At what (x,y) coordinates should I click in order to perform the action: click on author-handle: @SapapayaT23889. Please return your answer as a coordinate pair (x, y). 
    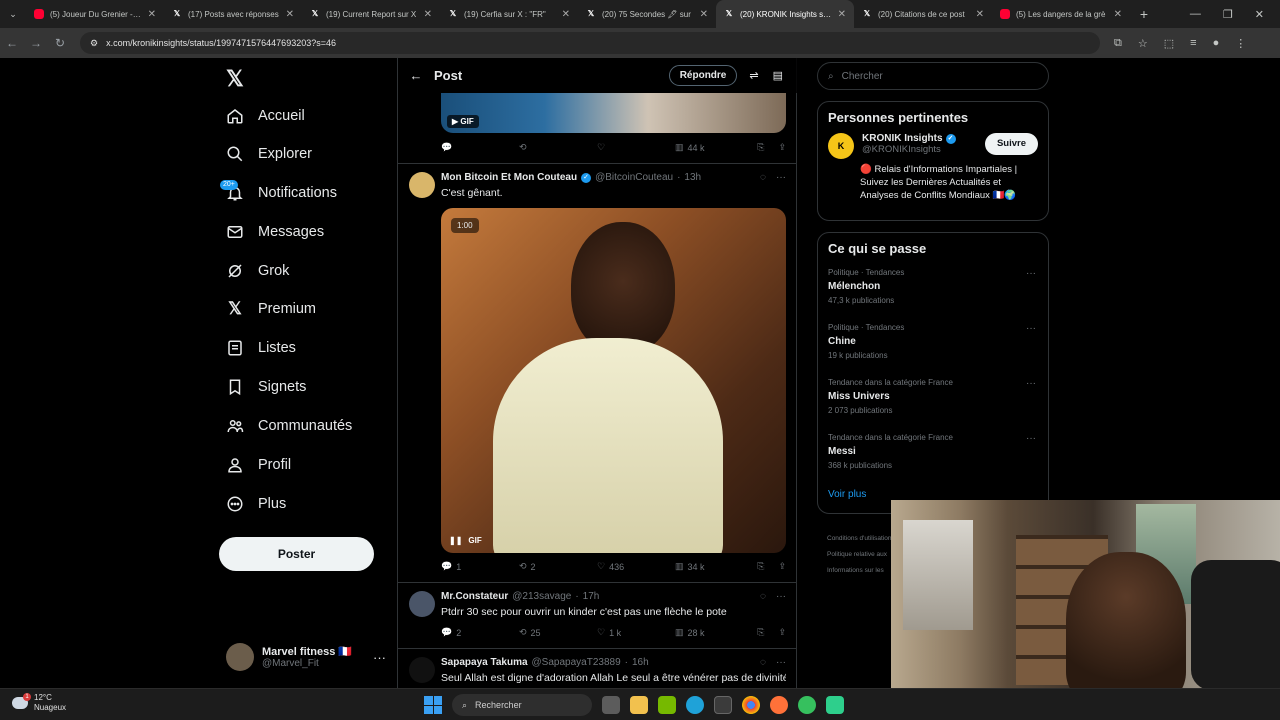
    Looking at the image, I should click on (576, 662).